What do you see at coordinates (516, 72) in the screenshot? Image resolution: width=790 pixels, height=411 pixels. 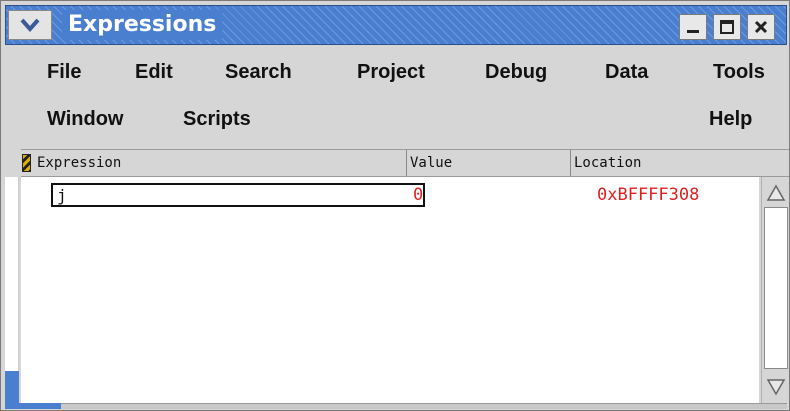 I see `menu-debug: Debug` at bounding box center [516, 72].